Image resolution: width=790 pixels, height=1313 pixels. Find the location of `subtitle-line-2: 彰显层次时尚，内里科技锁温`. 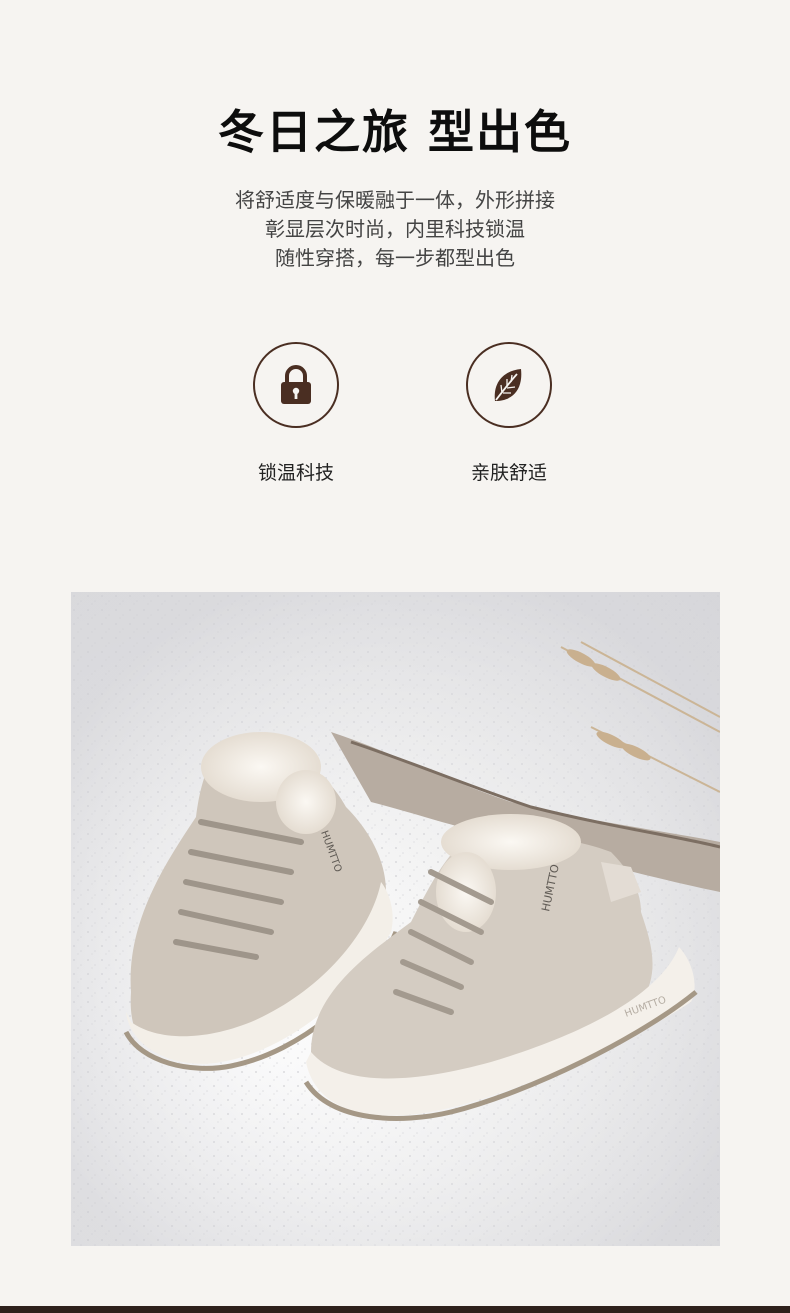

subtitle-line-2: 彰显层次时尚，内里科技锁温 is located at coordinates (395, 229).